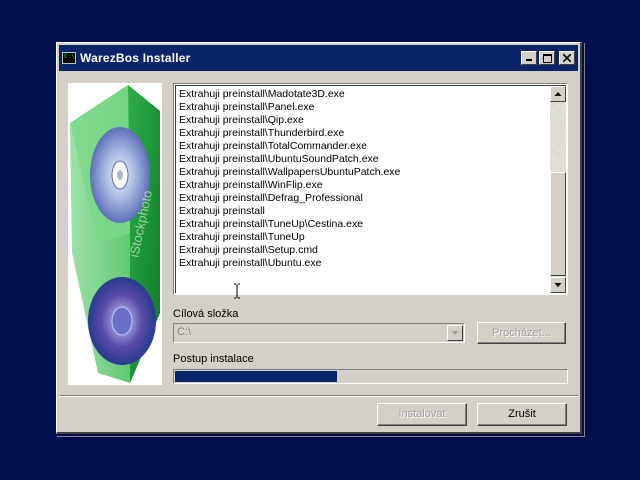  Describe the element at coordinates (273, 146) in the screenshot. I see `log-line: Extrahuji preinstall\TotalCommander.exe` at that location.